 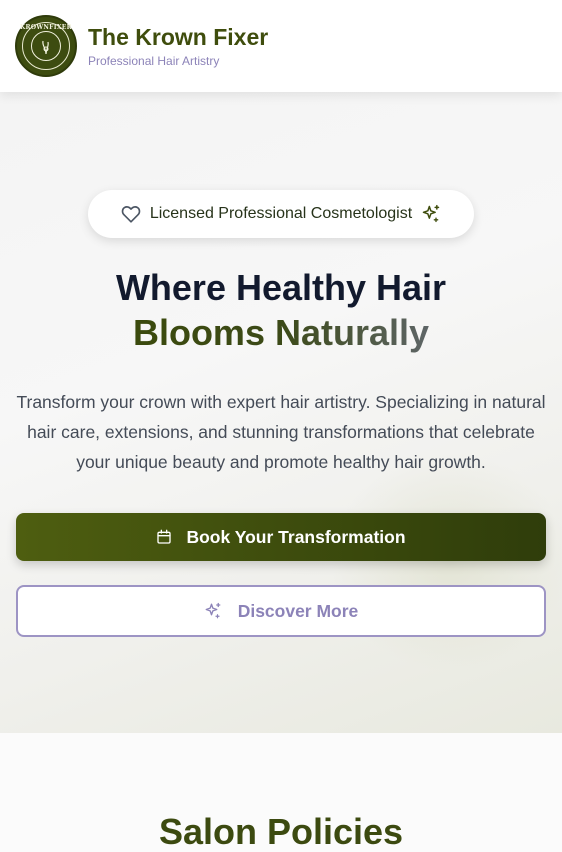 What do you see at coordinates (131, 214) in the screenshot?
I see `heart-icon` at bounding box center [131, 214].